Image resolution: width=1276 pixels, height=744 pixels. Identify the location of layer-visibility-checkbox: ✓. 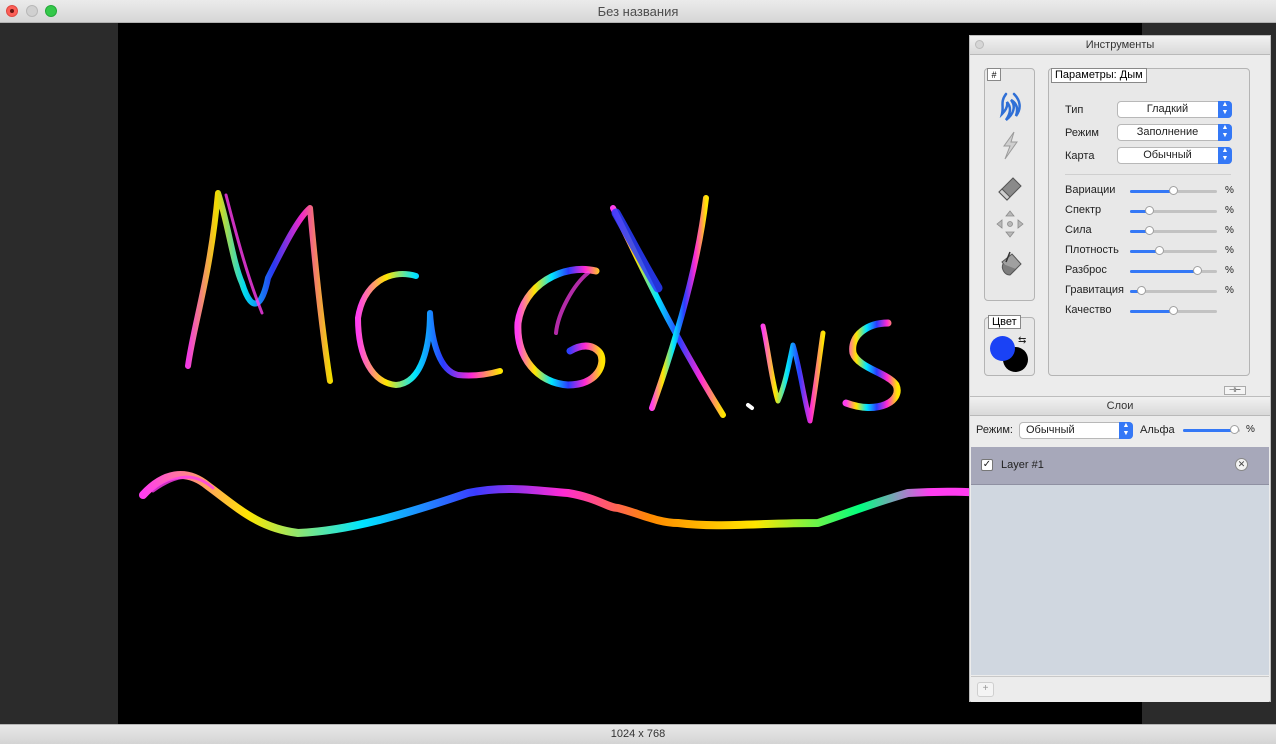
(987, 465).